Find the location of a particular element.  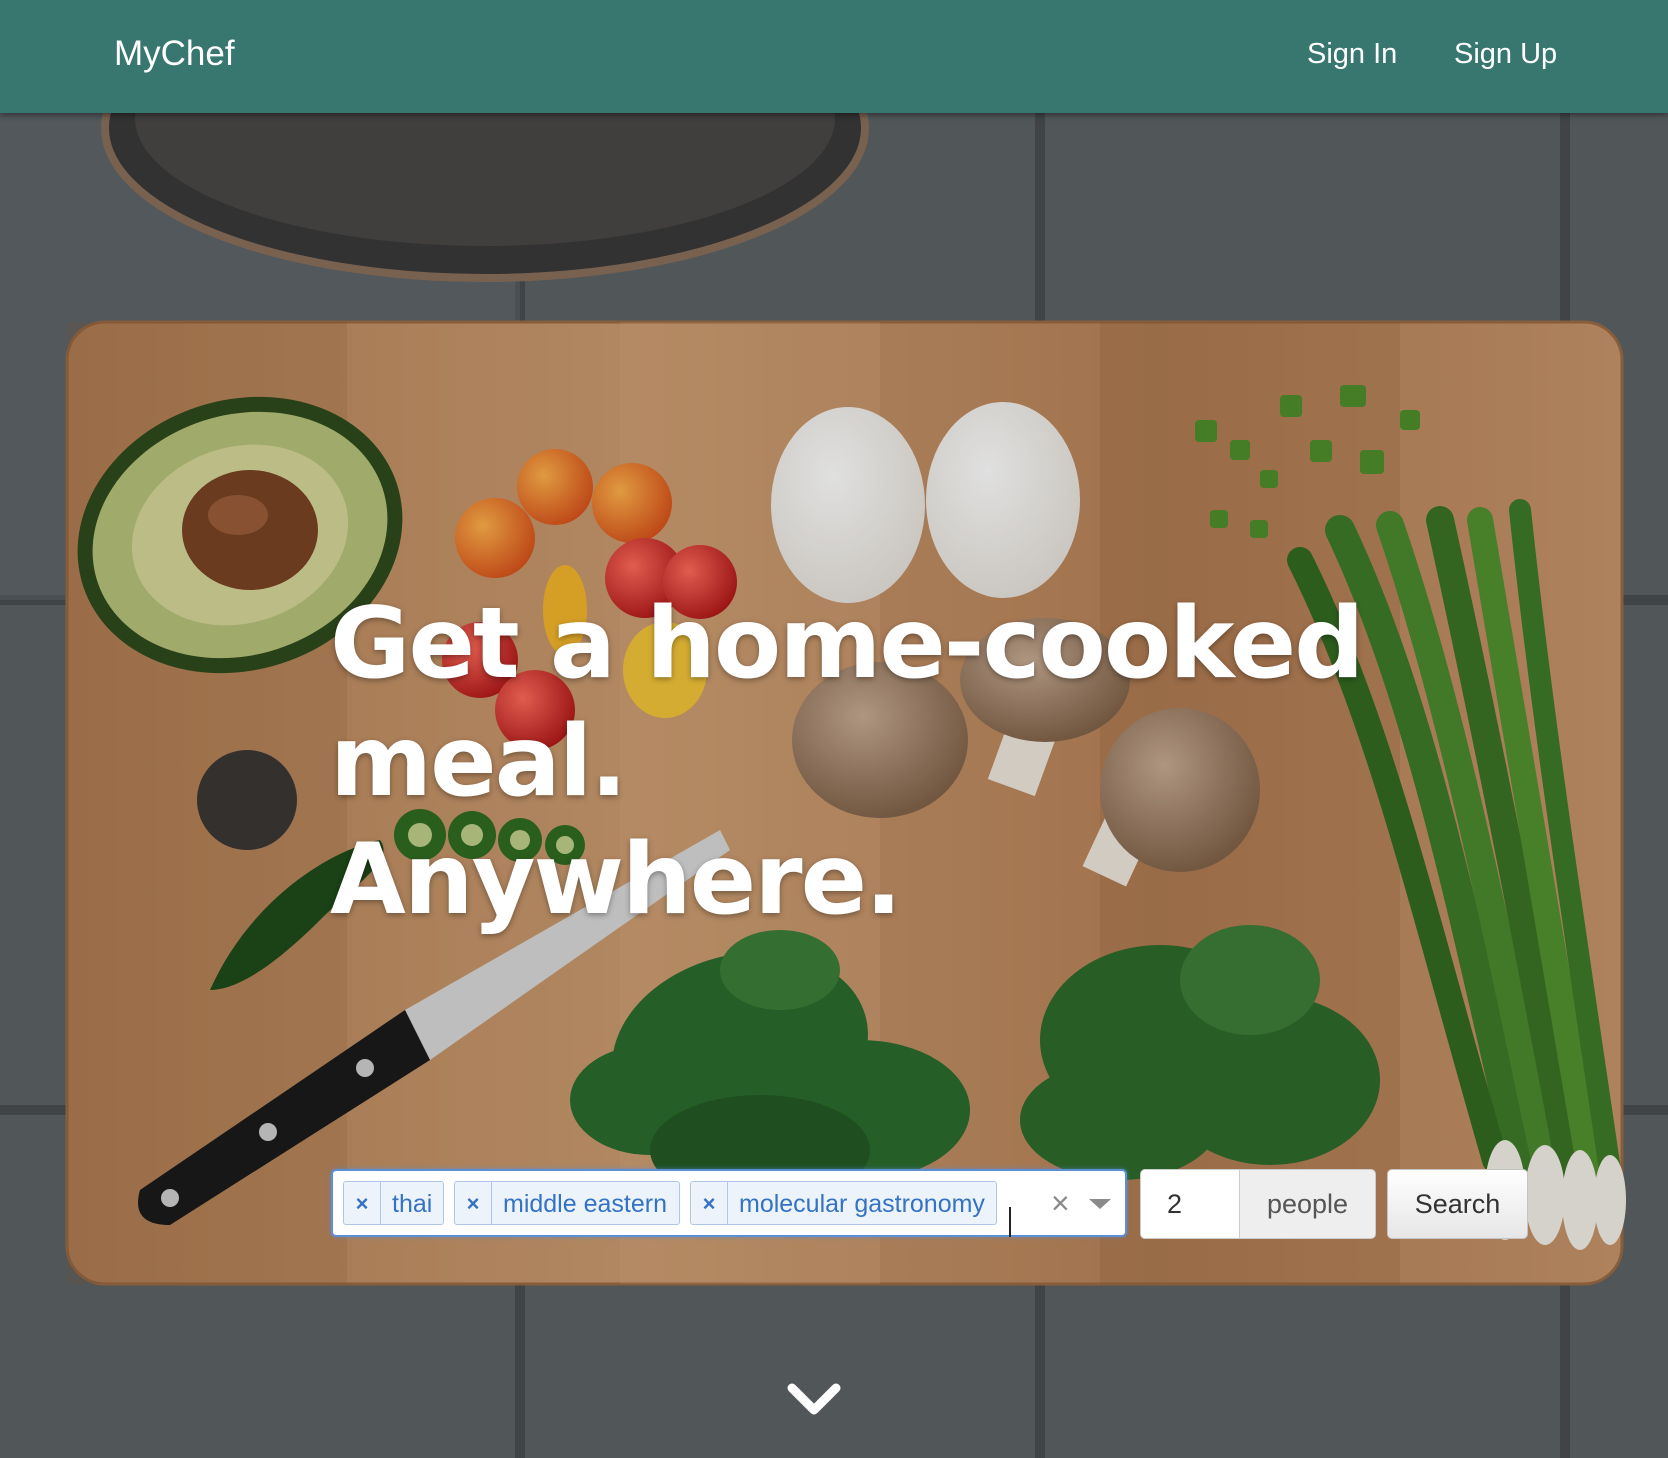

sign-up-link: Sign Up is located at coordinates (1505, 54).